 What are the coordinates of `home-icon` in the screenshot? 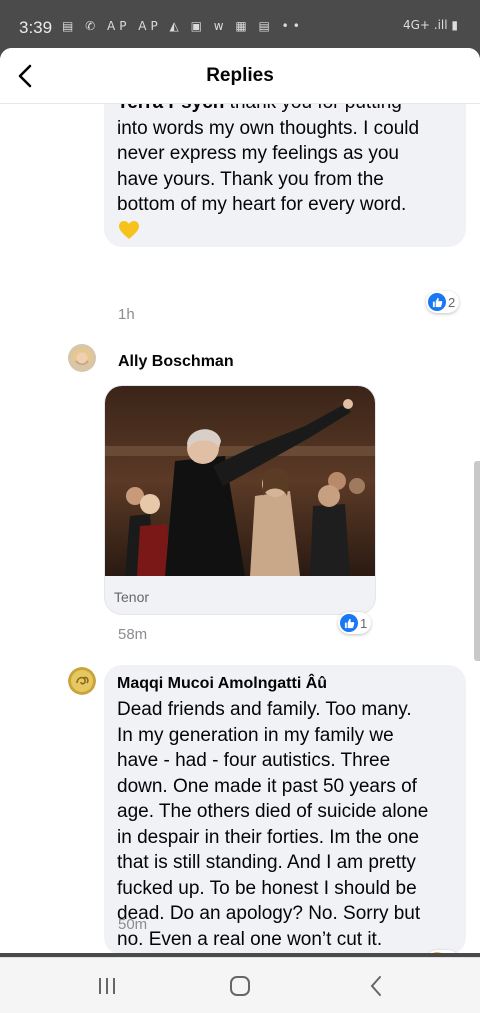 It's located at (240, 986).